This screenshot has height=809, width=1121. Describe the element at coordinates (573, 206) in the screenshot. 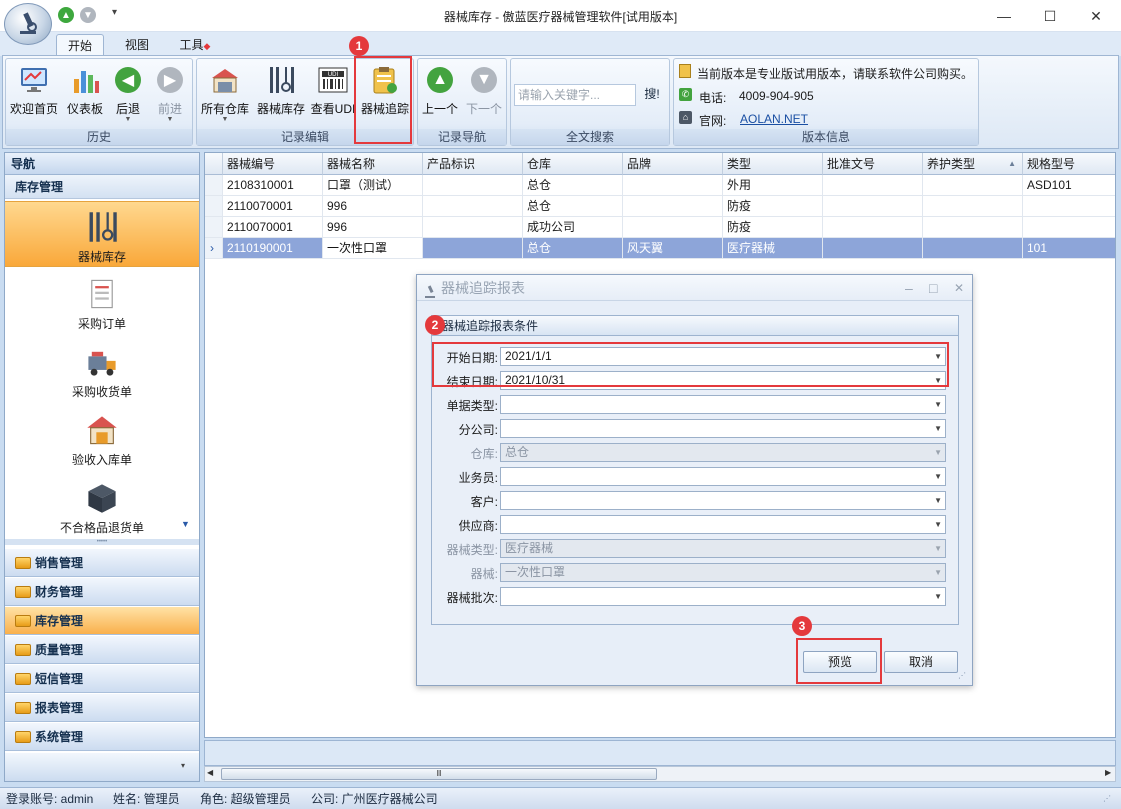

I see `cell-warehouse: 总仓` at that location.